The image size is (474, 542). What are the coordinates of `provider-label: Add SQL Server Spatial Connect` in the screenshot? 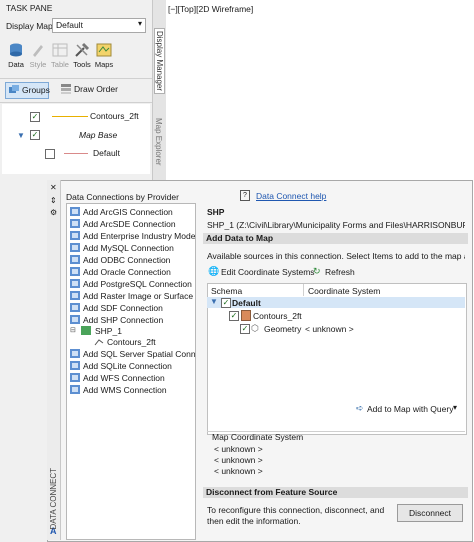 It's located at (139, 354).